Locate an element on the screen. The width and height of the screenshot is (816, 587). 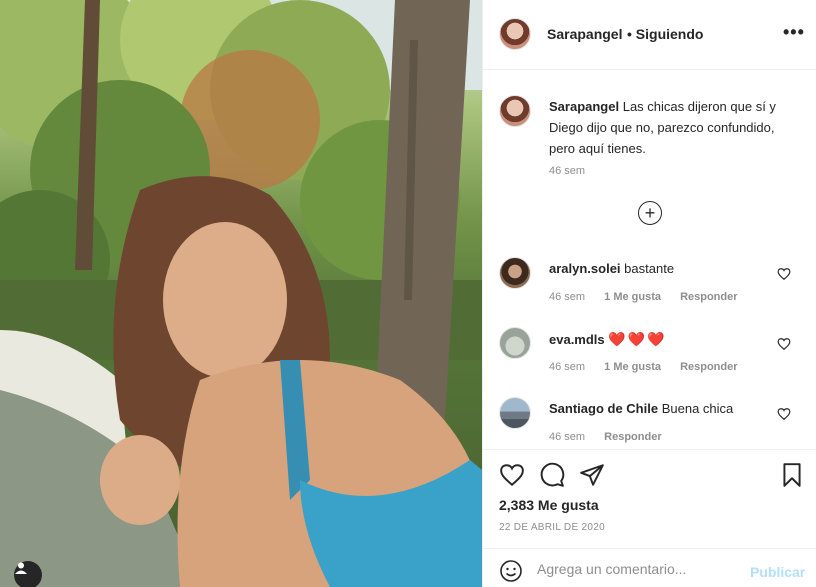
author-avatar is located at coordinates (515, 34).